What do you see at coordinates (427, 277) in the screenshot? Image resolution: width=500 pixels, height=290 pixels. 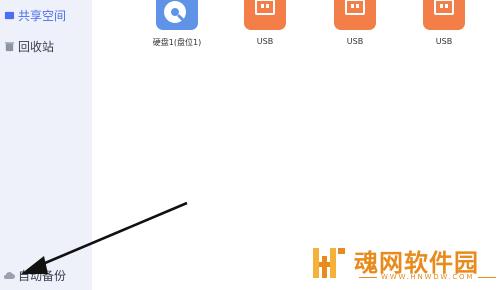 I see `watermark-url: WWW.HNWDW.COM` at bounding box center [427, 277].